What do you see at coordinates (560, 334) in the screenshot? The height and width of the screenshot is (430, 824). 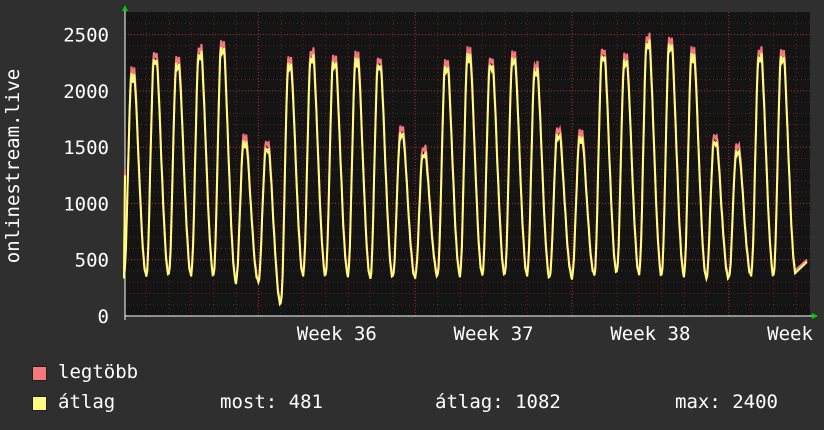 I see `x-tick-labels: Week 36 Week 37 Week 38 Week 39` at bounding box center [560, 334].